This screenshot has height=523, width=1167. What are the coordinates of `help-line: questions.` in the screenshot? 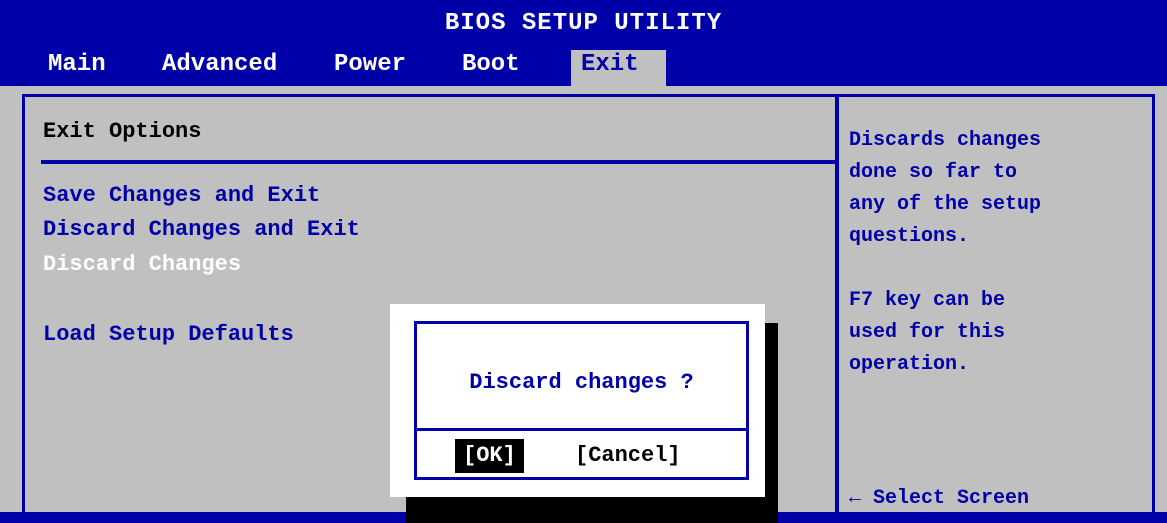 It's located at (909, 236).